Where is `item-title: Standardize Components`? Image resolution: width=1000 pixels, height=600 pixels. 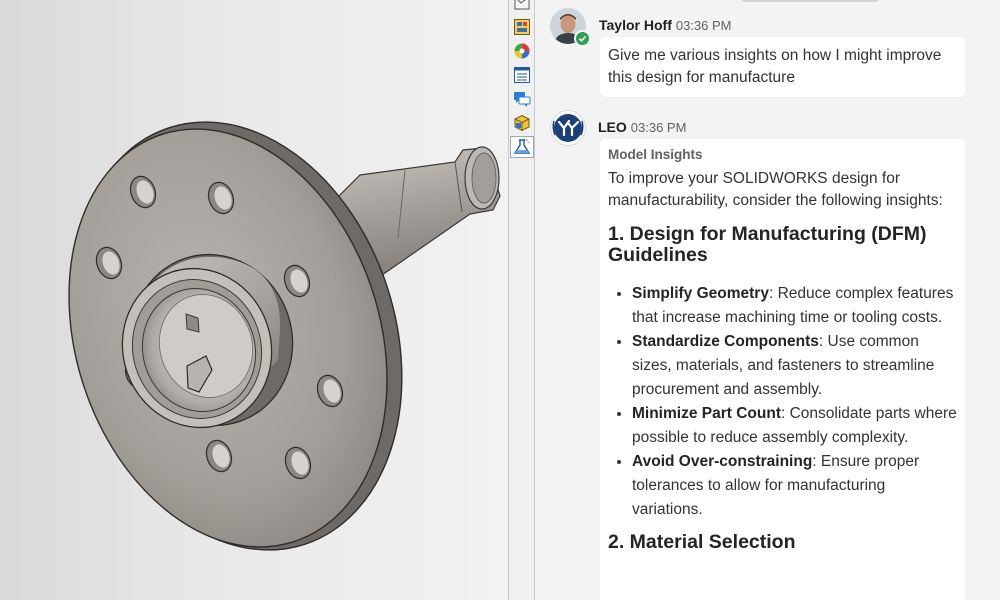 item-title: Standardize Components is located at coordinates (725, 341).